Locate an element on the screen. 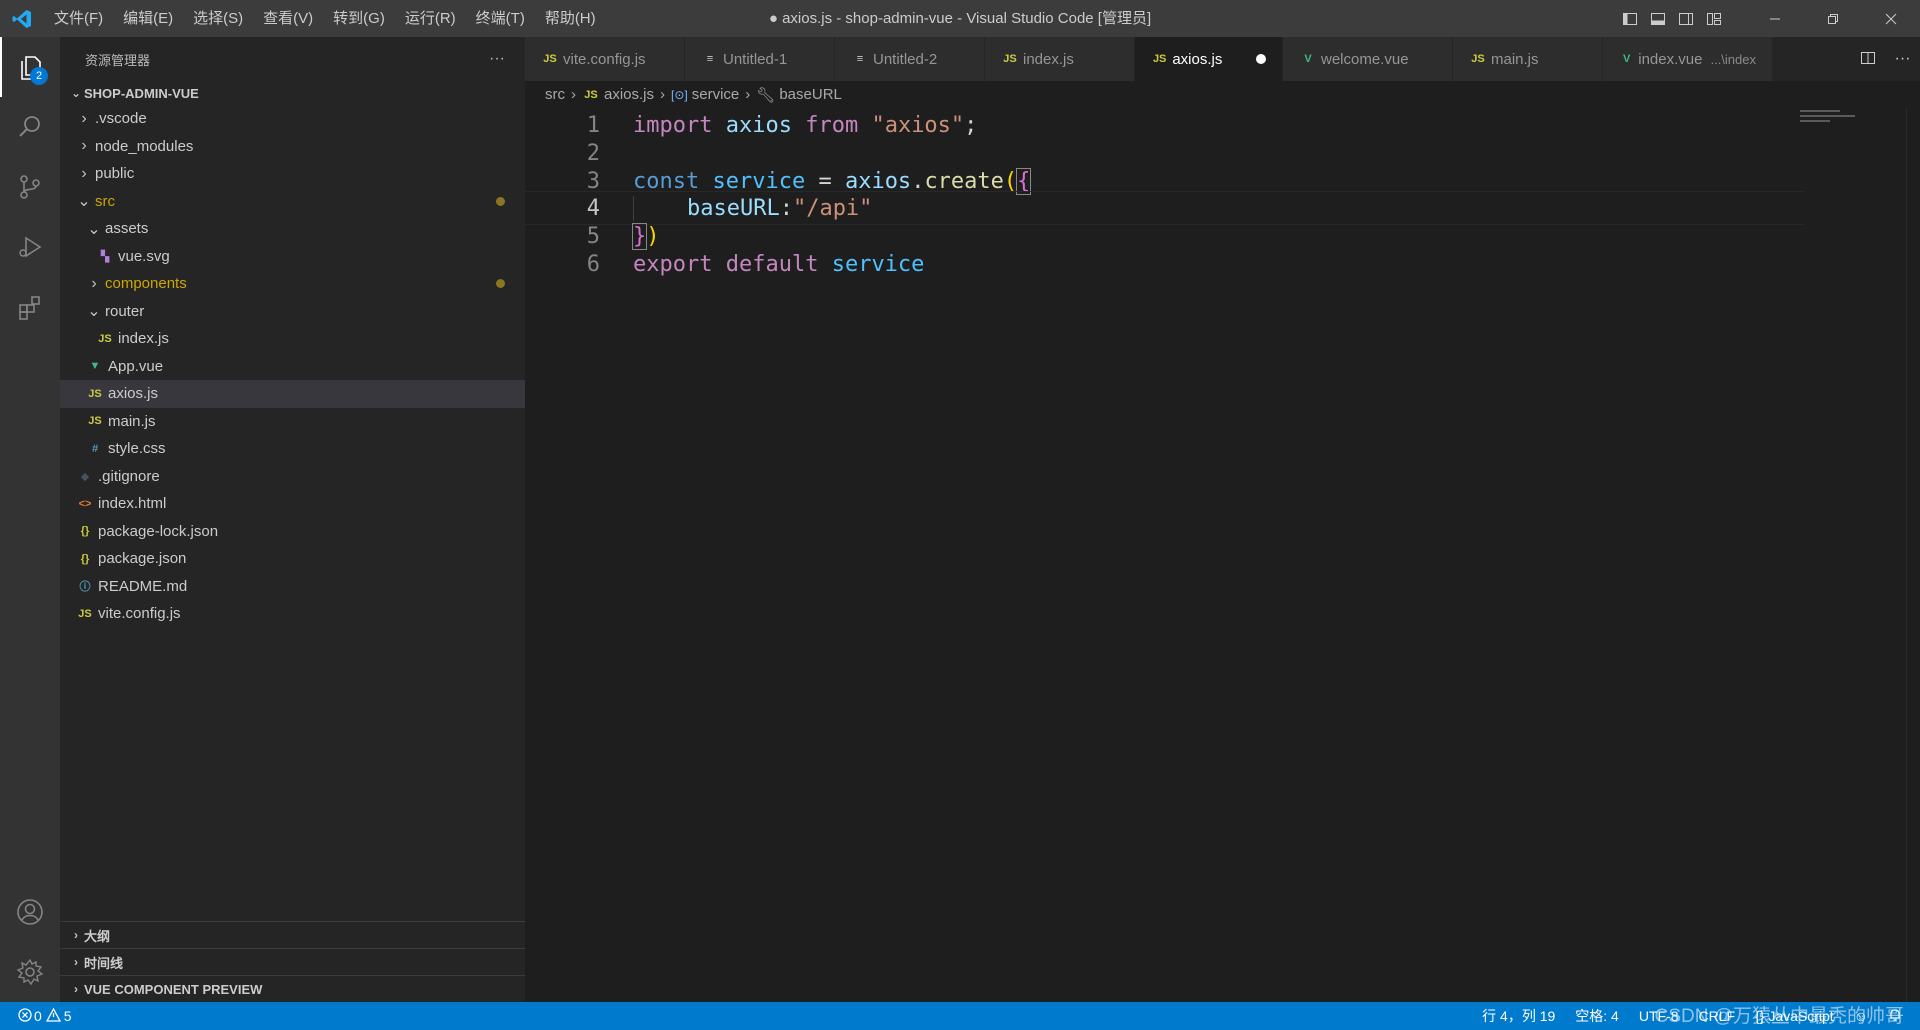  tree-file: # style.css is located at coordinates (292, 449).